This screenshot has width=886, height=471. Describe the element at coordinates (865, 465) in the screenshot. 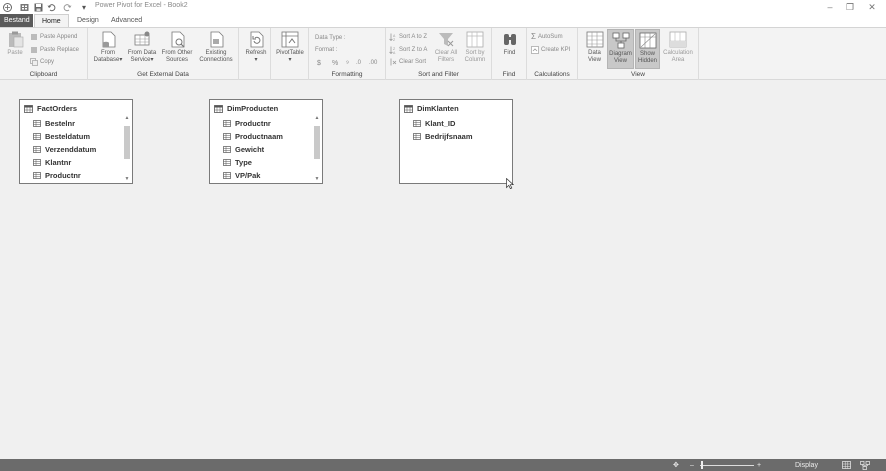

I see `diagram-view-status-icon` at that location.